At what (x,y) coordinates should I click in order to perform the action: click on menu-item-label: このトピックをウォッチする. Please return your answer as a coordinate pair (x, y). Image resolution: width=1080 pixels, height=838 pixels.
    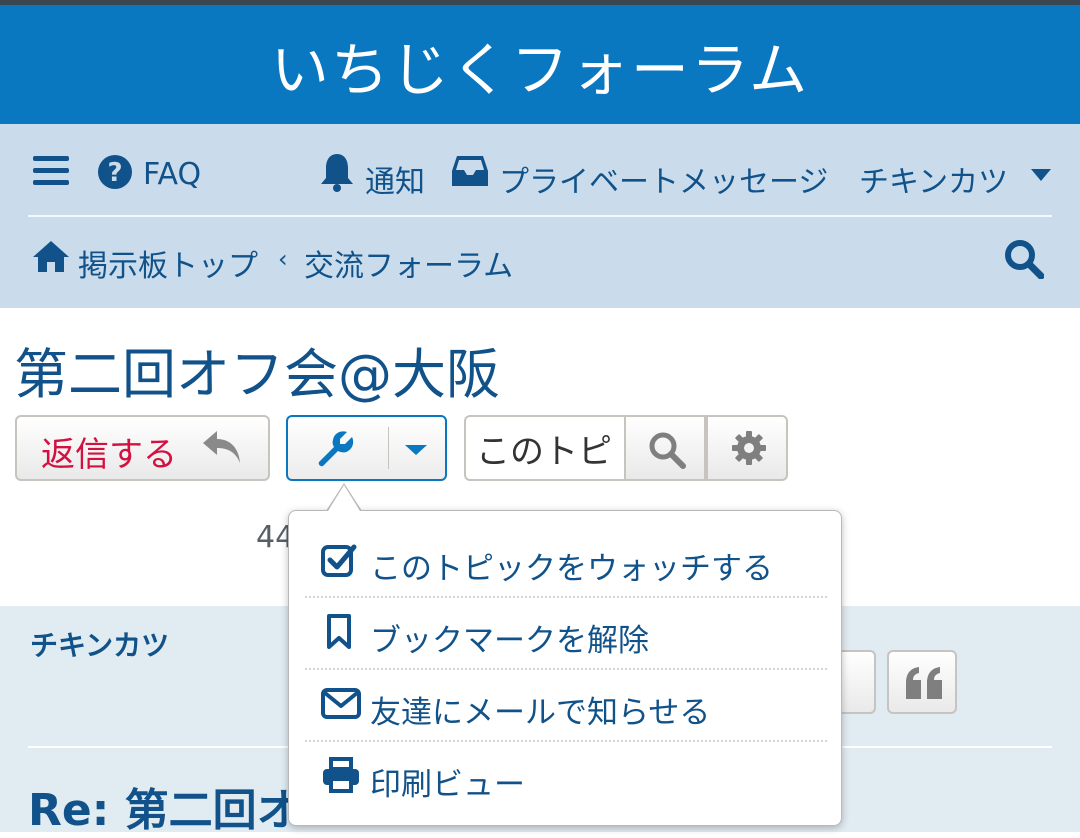
    Looking at the image, I should click on (571, 569).